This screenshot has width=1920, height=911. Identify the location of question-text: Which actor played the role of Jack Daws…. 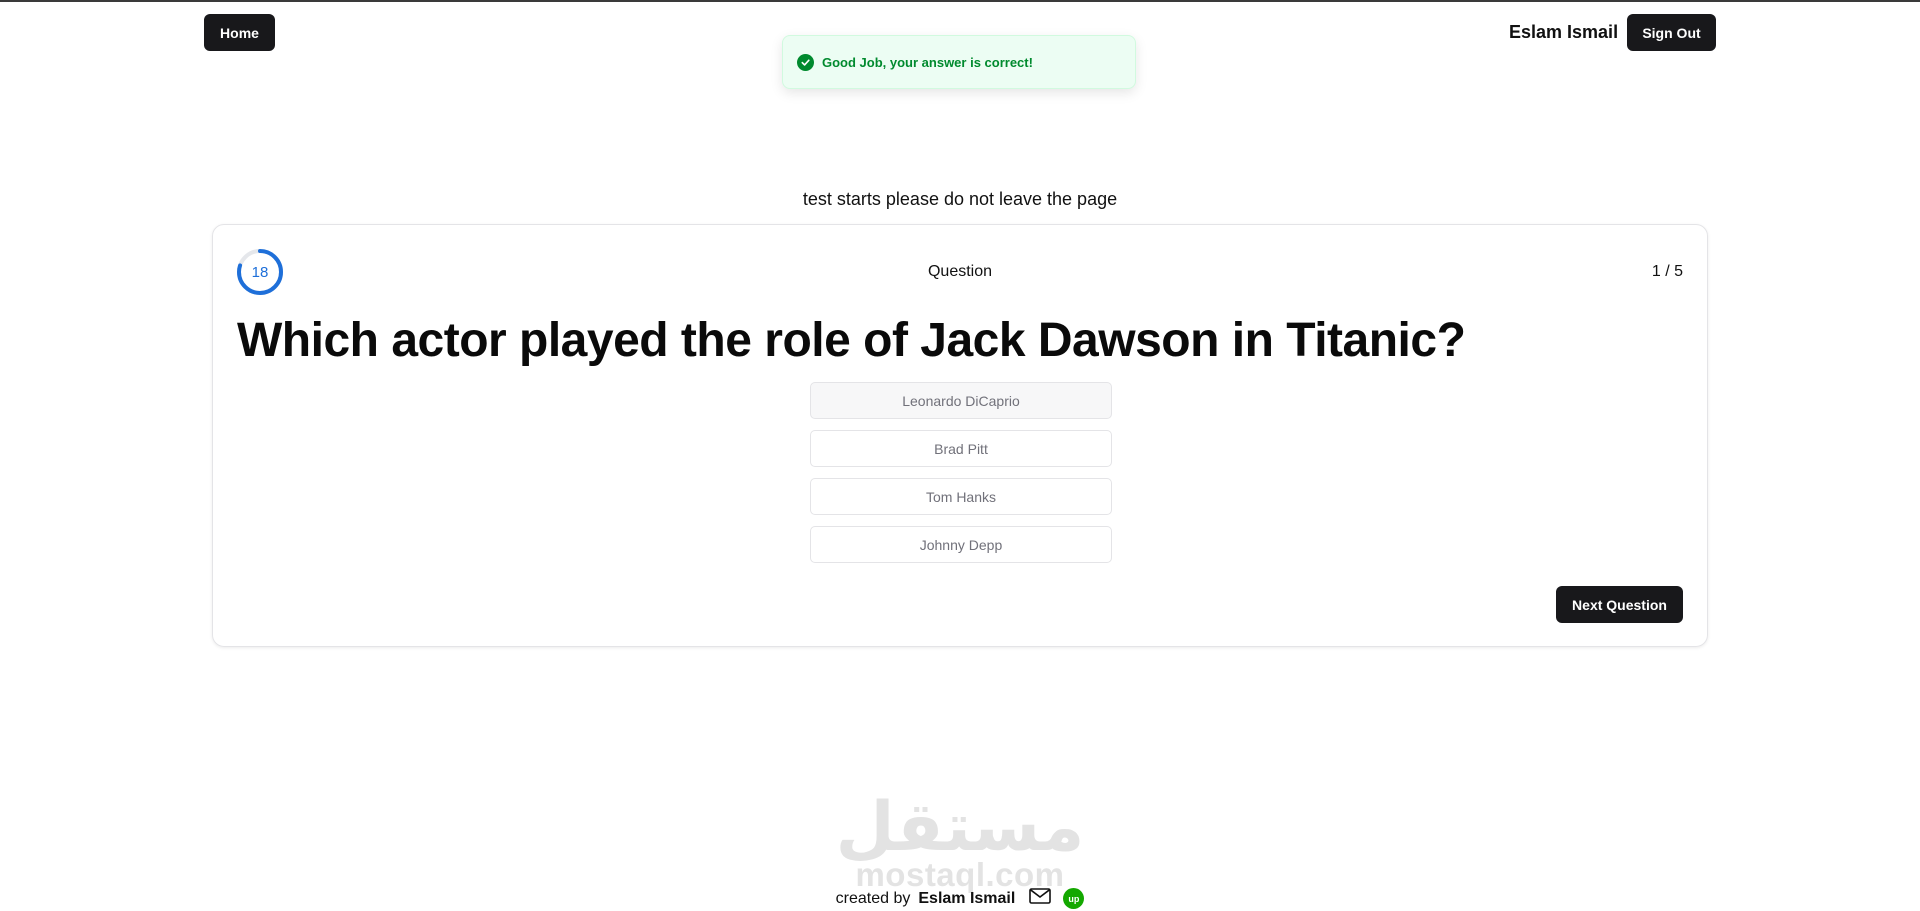
(851, 340).